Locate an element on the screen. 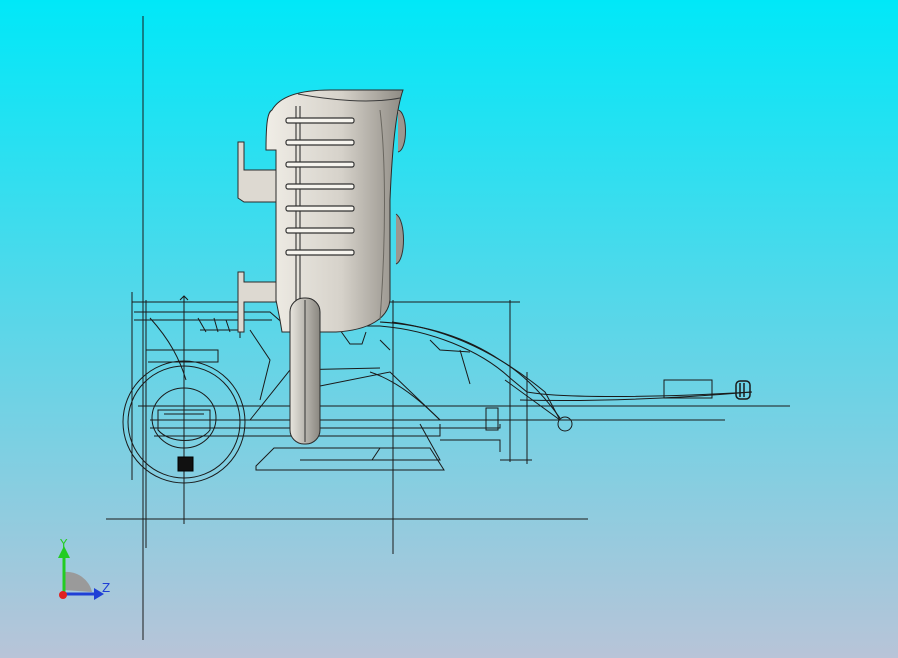  z-axis-label: Z is located at coordinates (106, 588).